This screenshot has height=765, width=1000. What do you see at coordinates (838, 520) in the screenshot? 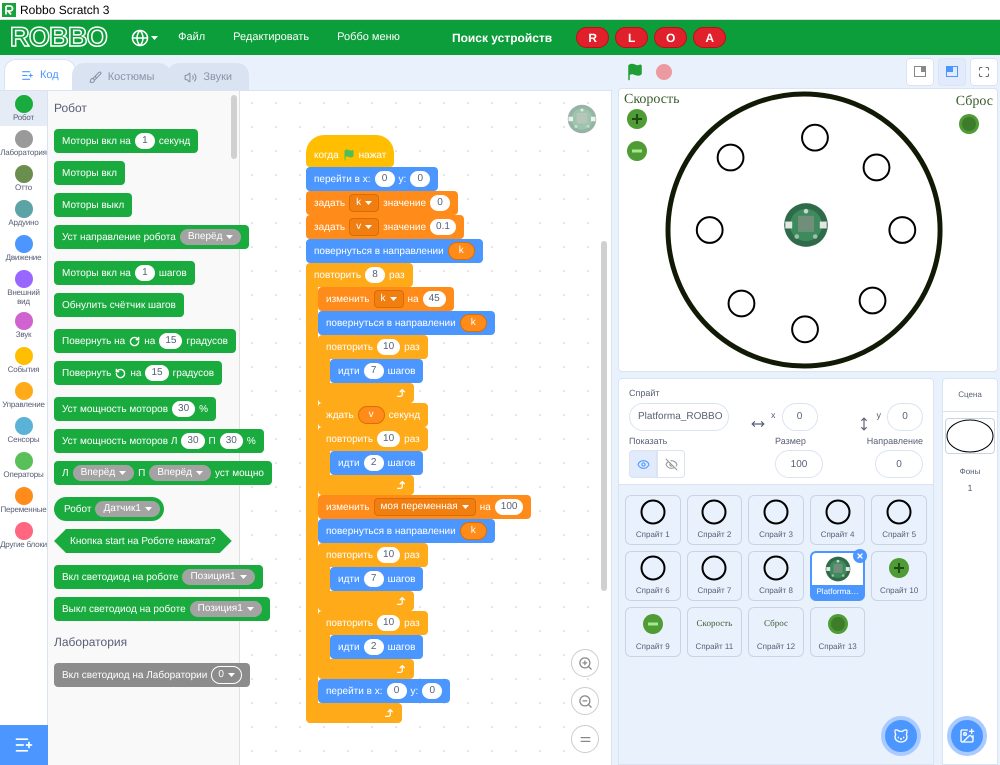
I see `sprite-tile: Спрайт 4` at bounding box center [838, 520].